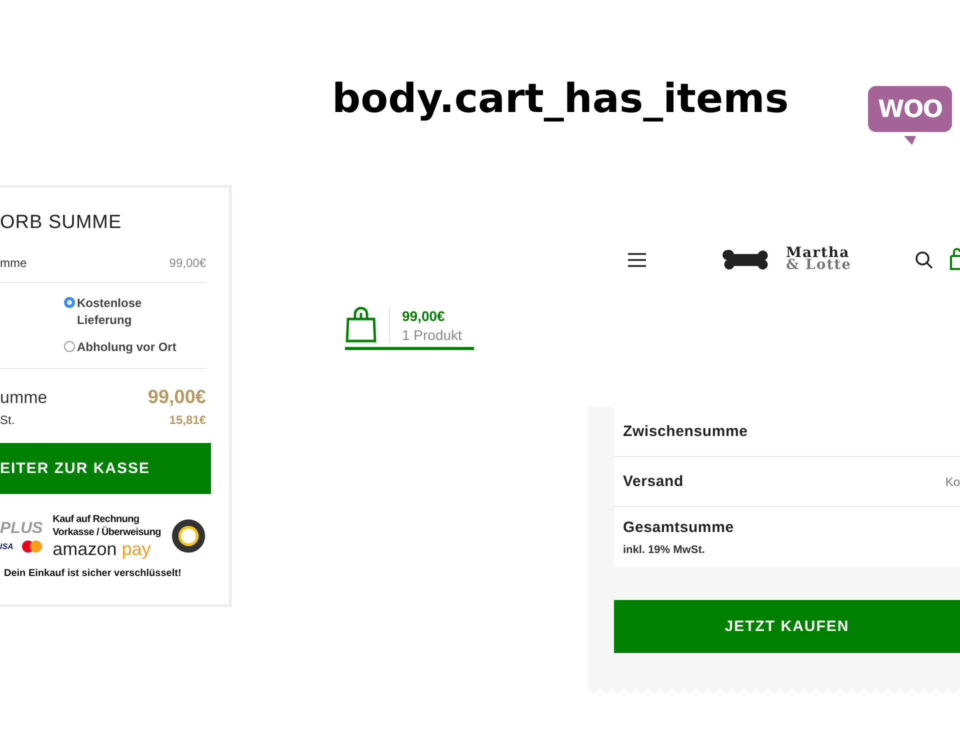 This screenshot has width=960, height=750. Describe the element at coordinates (653, 481) in the screenshot. I see `summary-label: Versand` at that location.